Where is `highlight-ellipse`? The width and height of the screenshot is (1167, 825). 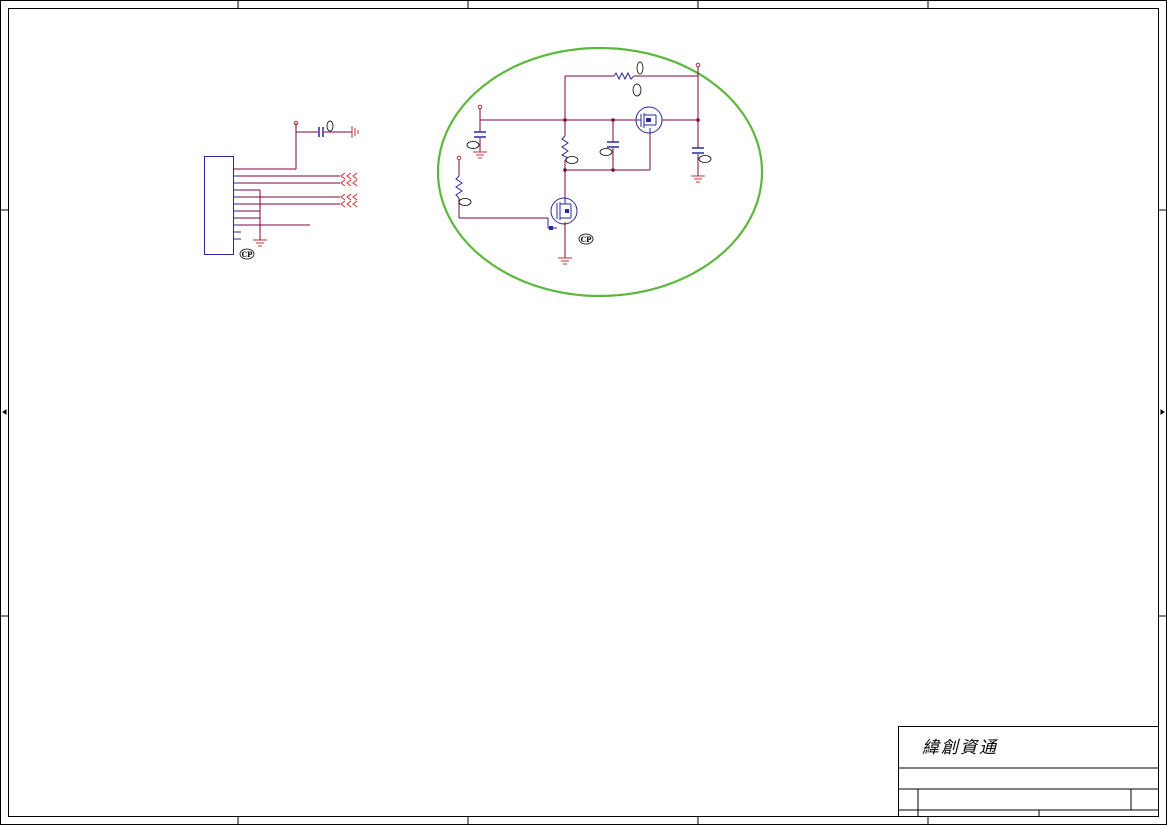
highlight-ellipse is located at coordinates (600, 172).